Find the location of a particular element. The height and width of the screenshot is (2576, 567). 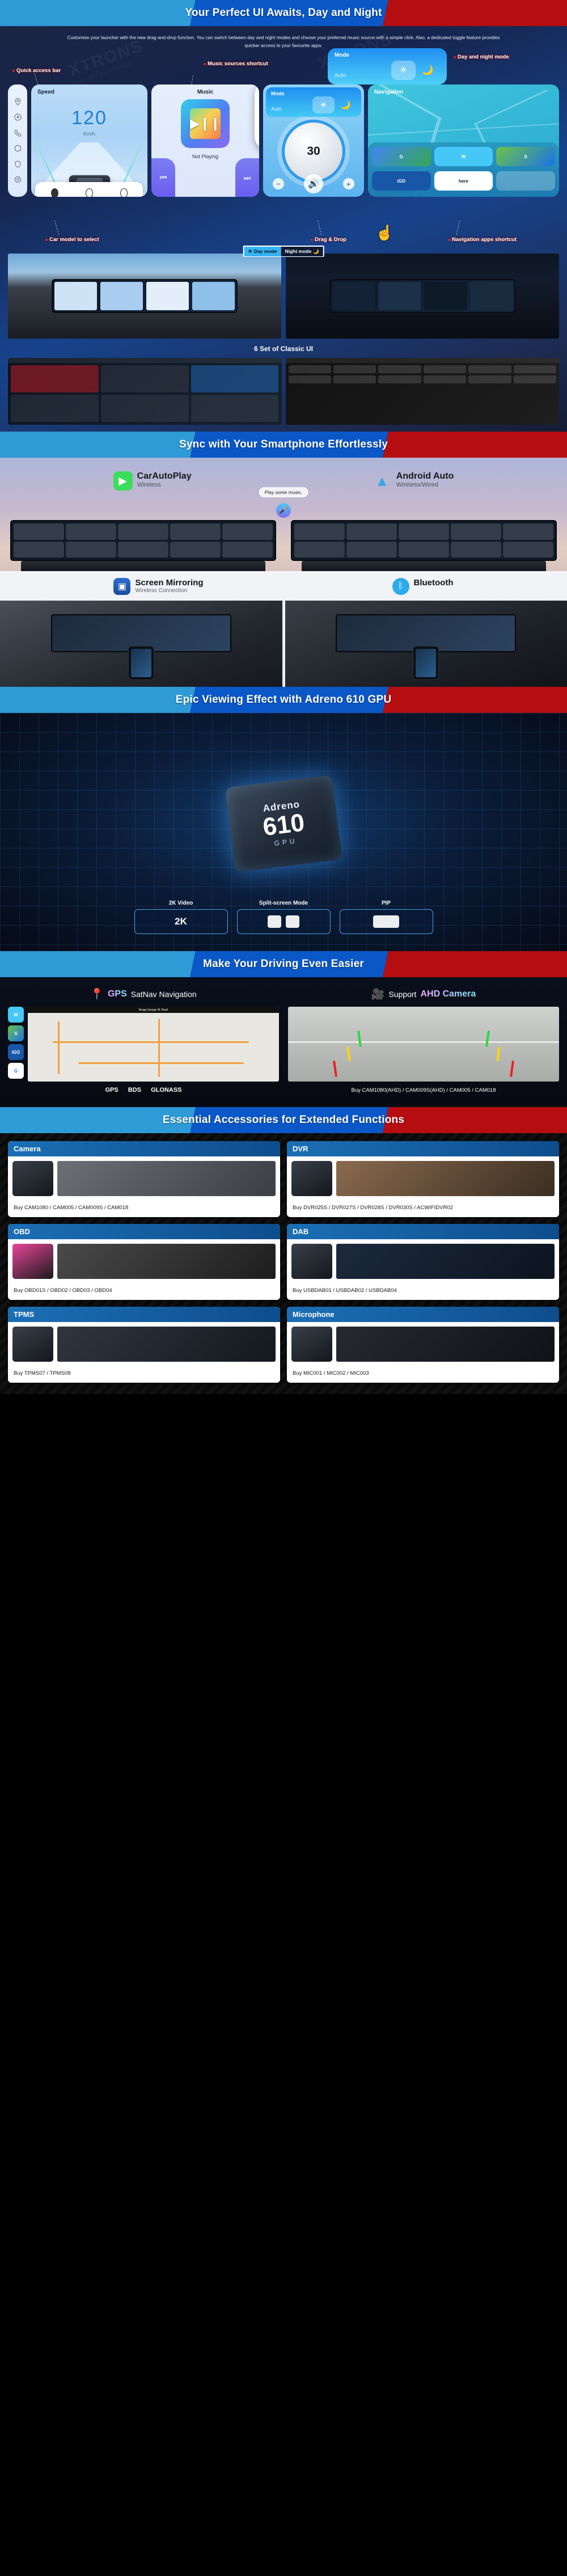

radio-selected-icon is located at coordinates (54, 193).